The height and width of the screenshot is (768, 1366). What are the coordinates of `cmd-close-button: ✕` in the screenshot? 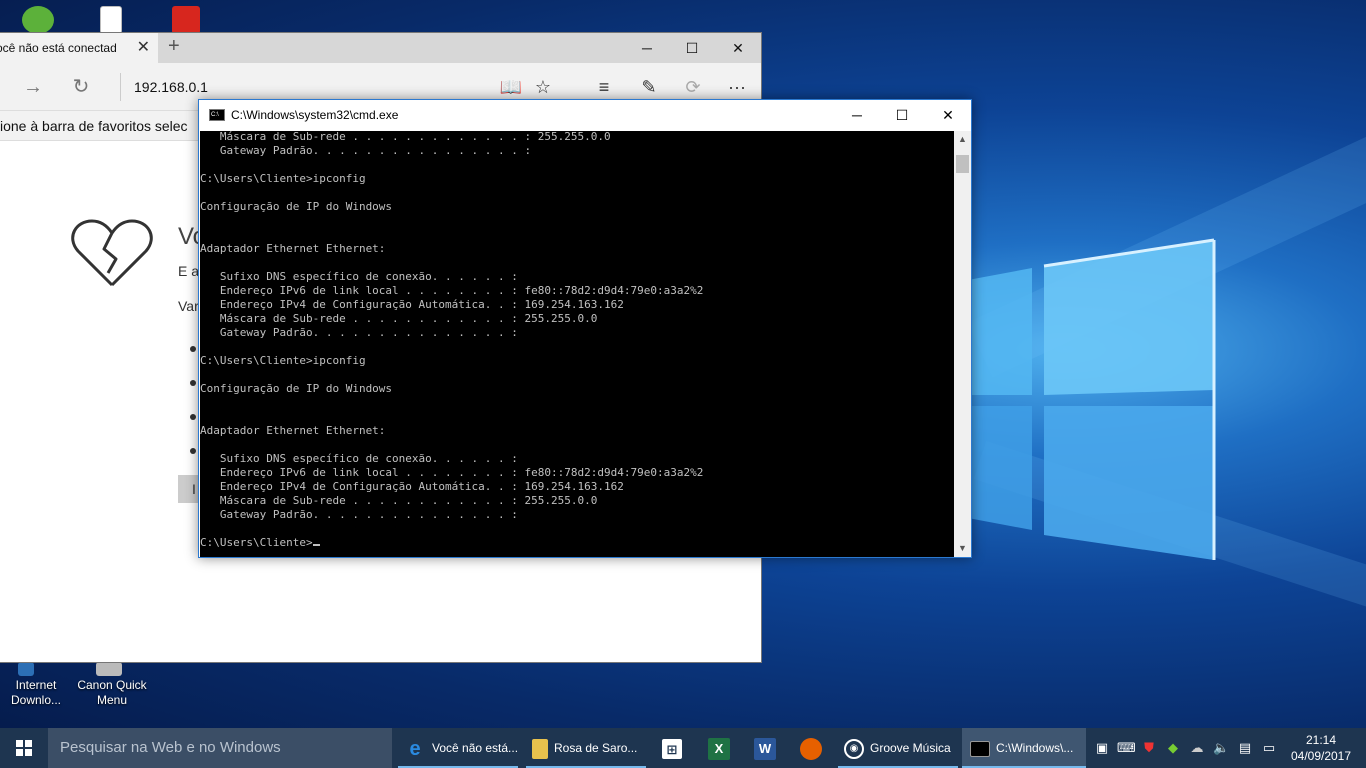 It's located at (948, 115).